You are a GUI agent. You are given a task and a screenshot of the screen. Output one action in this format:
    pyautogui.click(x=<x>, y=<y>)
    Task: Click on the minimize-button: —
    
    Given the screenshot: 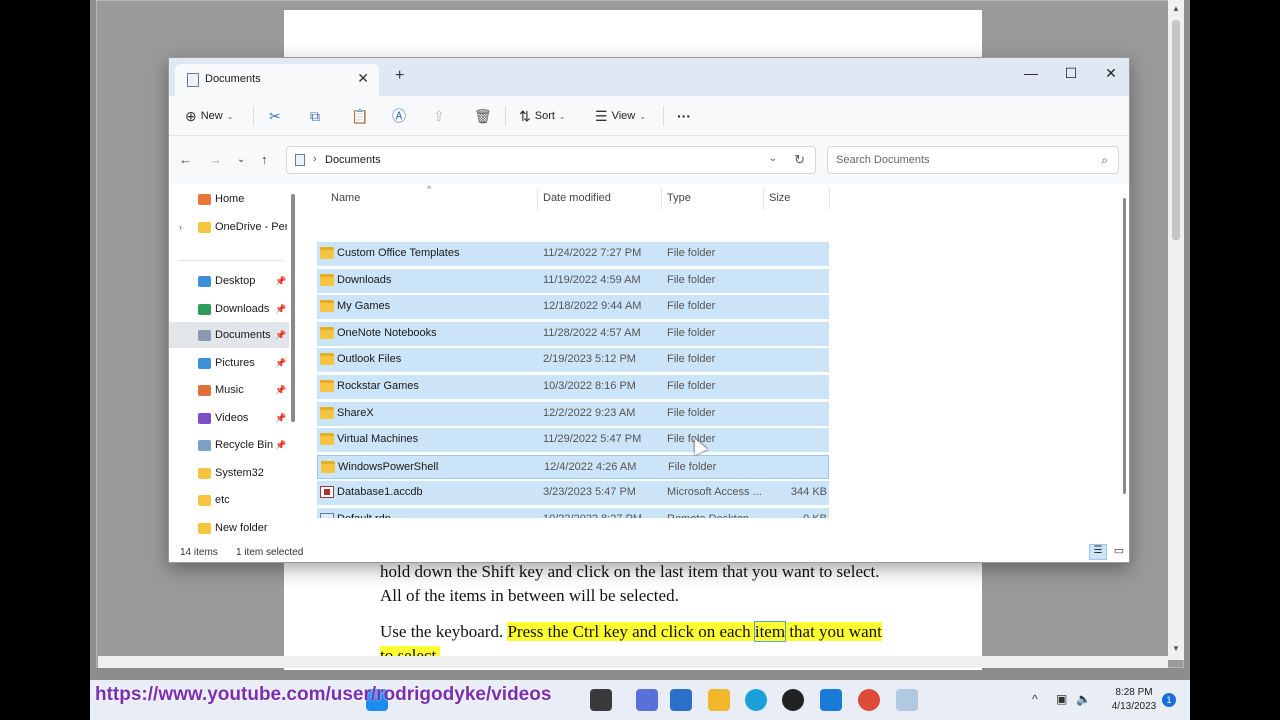 What is the action you would take?
    pyautogui.click(x=1031, y=73)
    